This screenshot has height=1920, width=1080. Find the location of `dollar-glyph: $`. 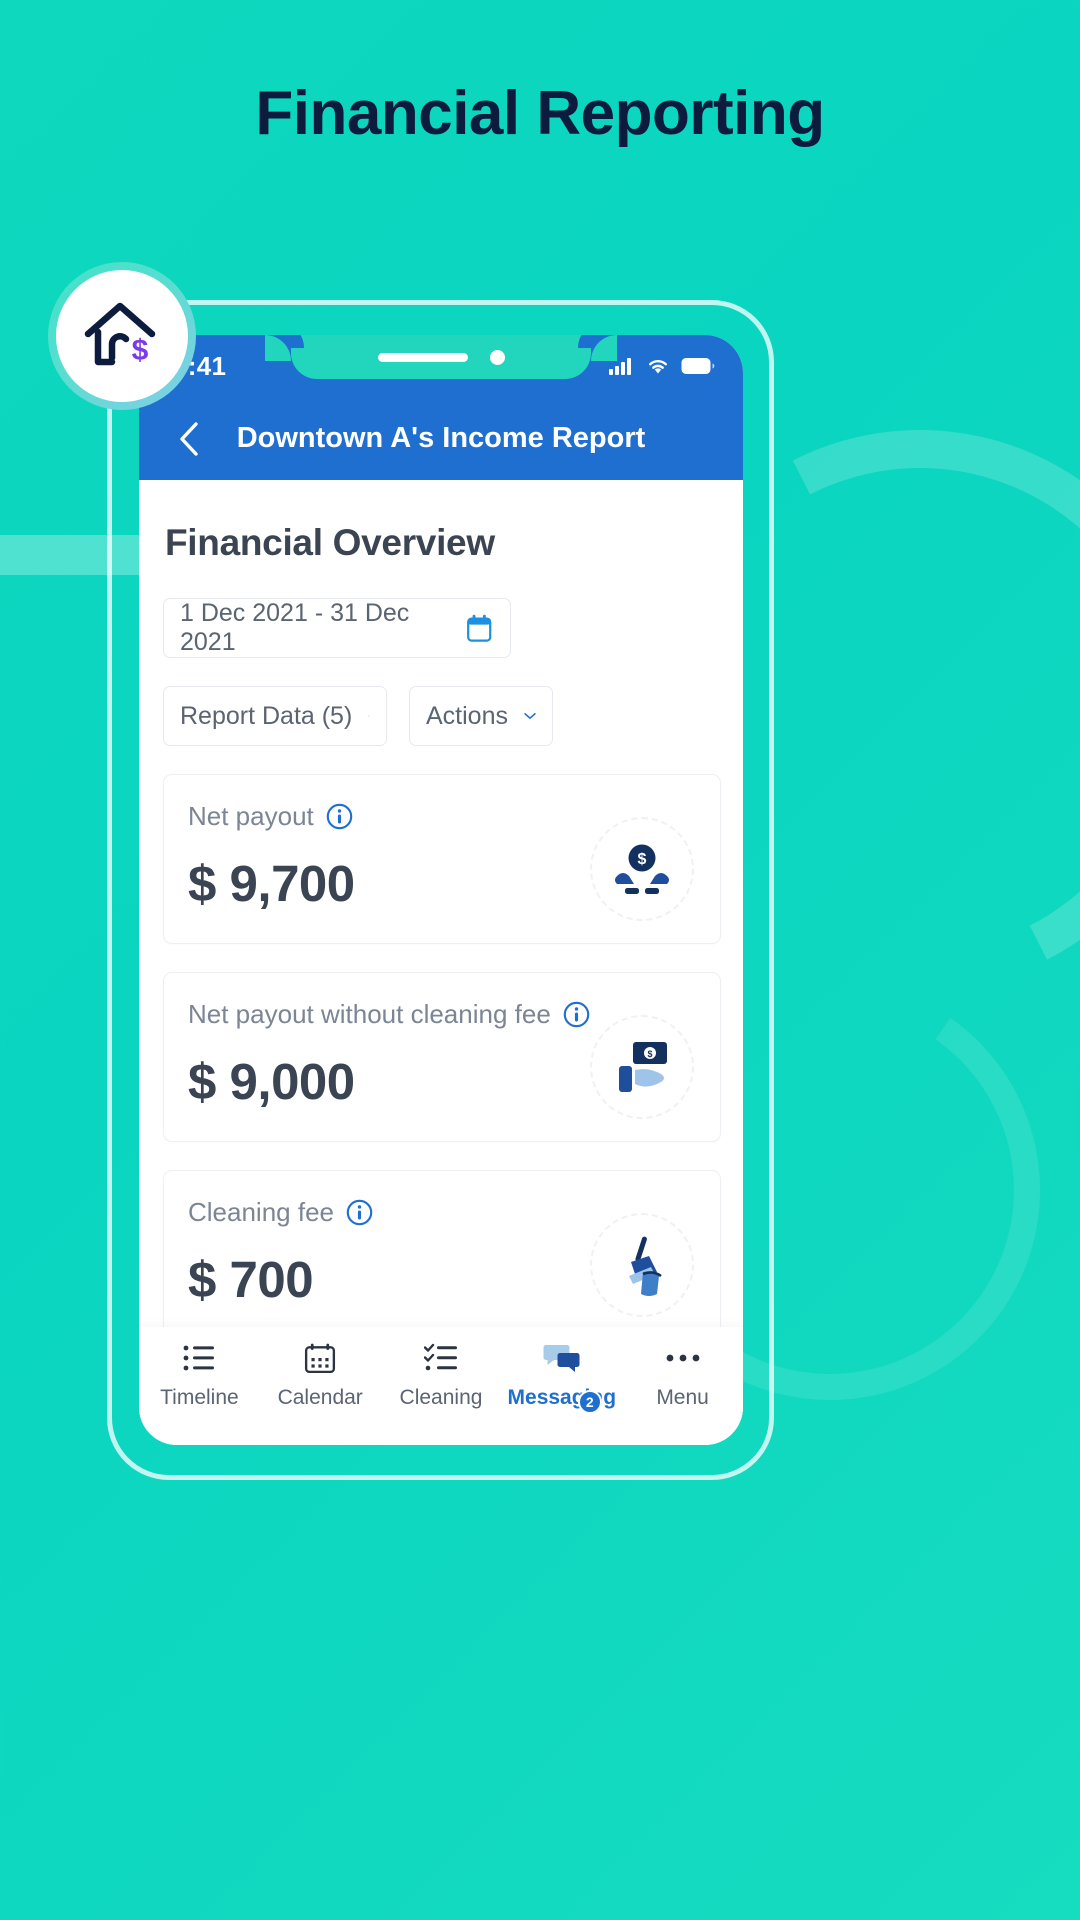

dollar-glyph: $ is located at coordinates (140, 350).